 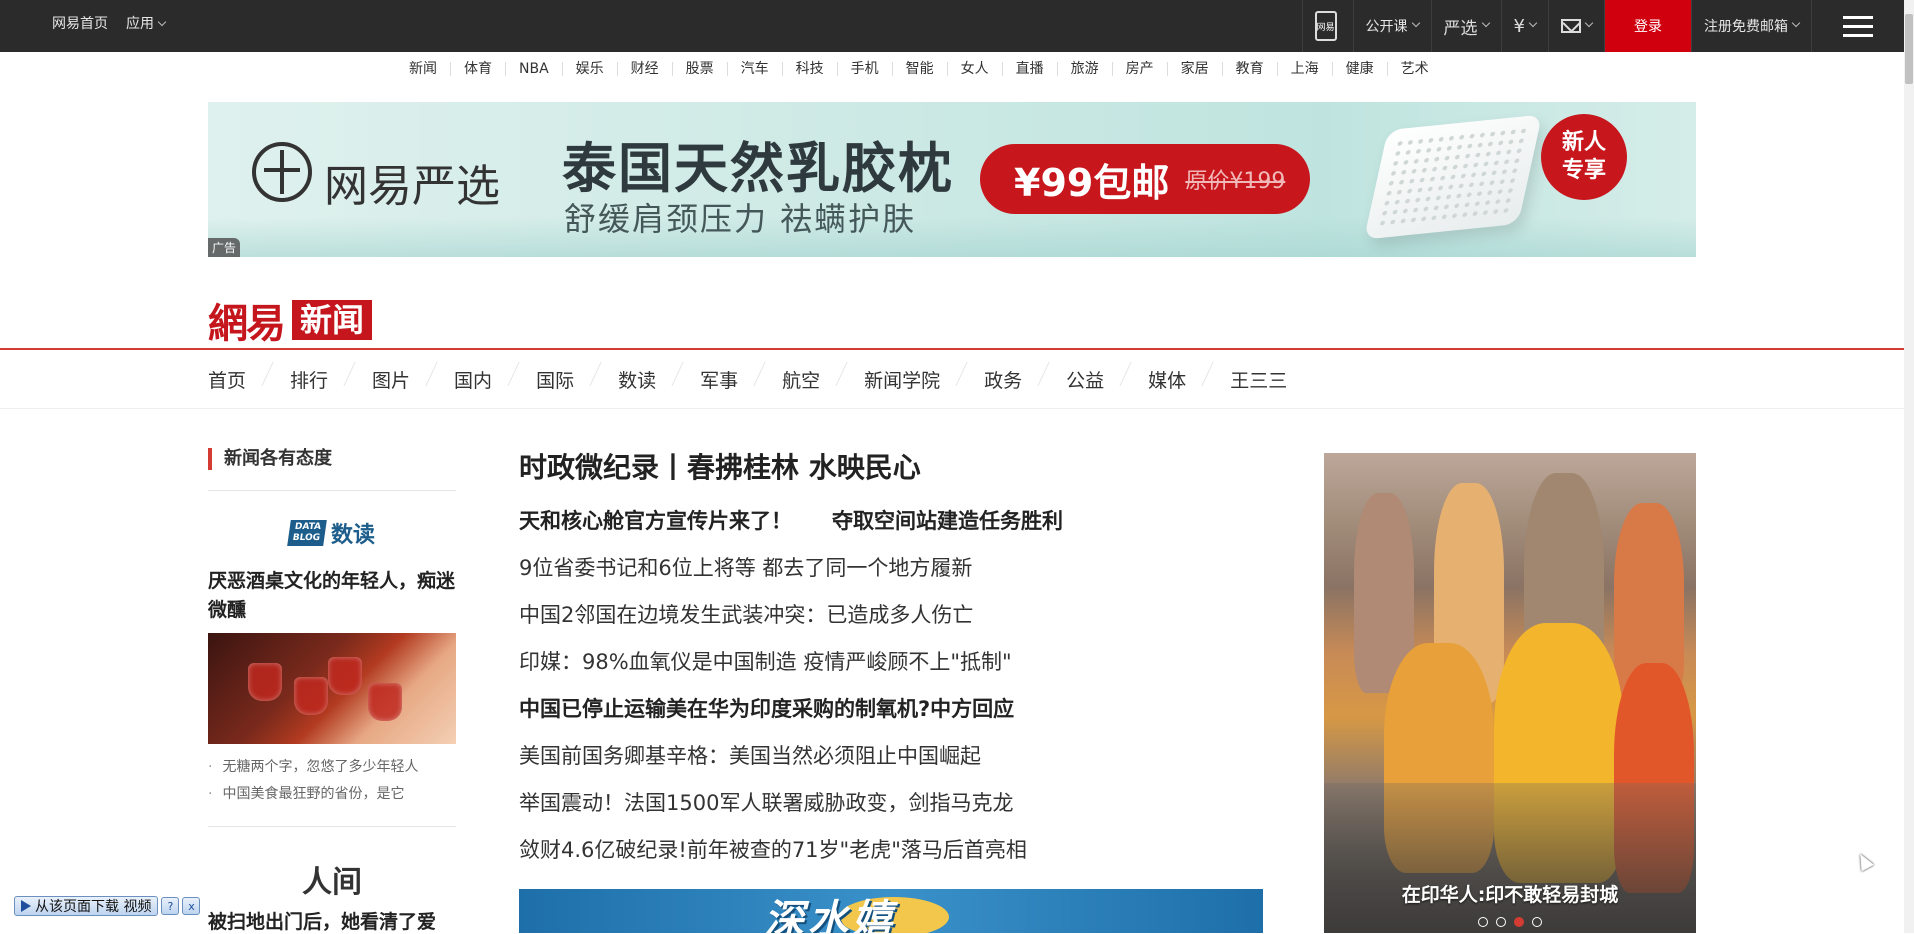 I want to click on logo-part-netease: 網易, so click(x=247, y=323).